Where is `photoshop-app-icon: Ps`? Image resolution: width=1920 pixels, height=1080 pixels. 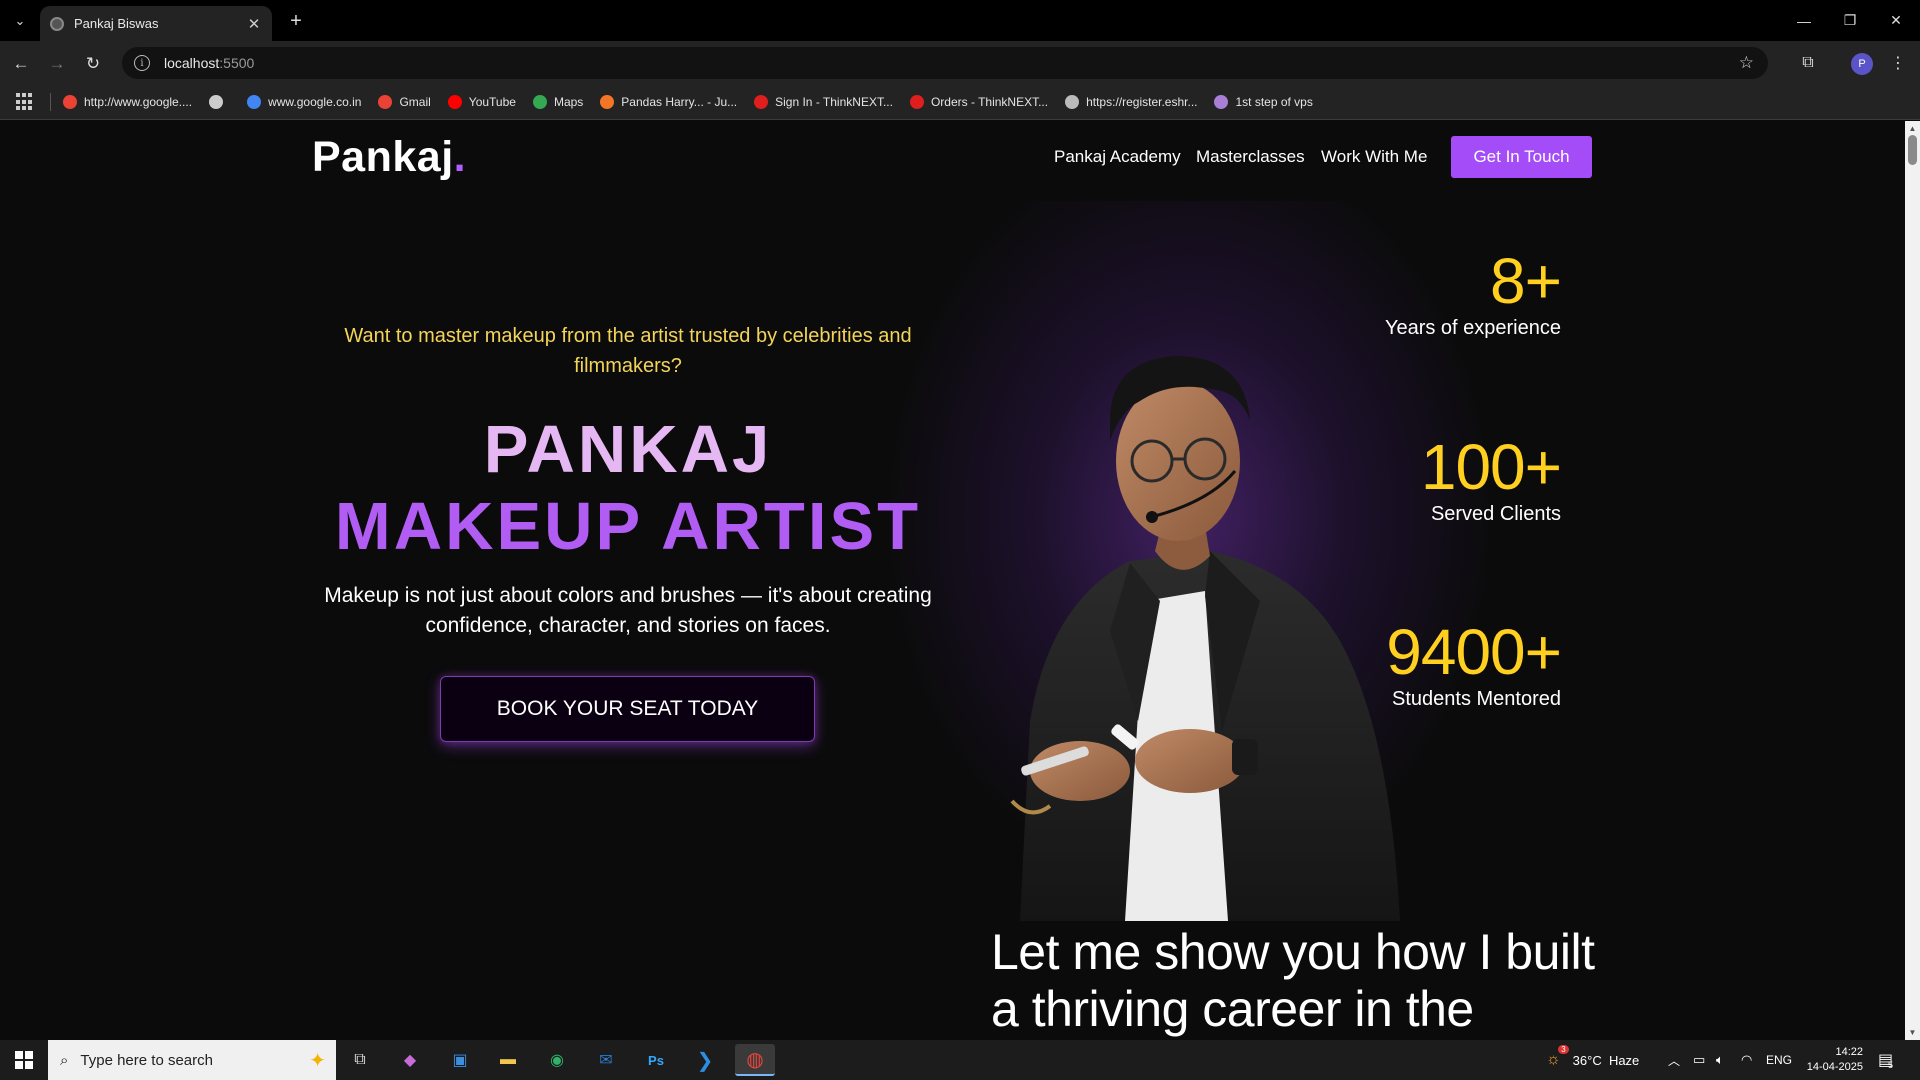 photoshop-app-icon: Ps is located at coordinates (656, 1060).